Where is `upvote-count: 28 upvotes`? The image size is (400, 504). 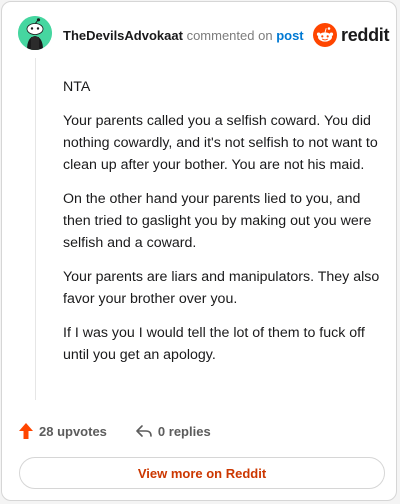
upvote-count: 28 upvotes is located at coordinates (73, 431).